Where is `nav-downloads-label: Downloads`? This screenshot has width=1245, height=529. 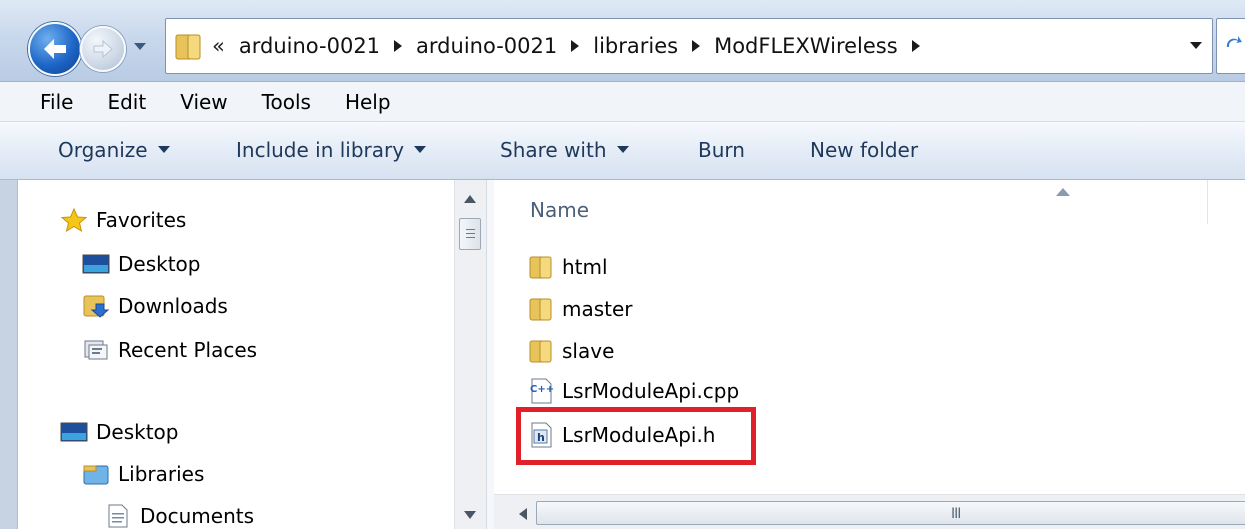 nav-downloads-label: Downloads is located at coordinates (173, 306).